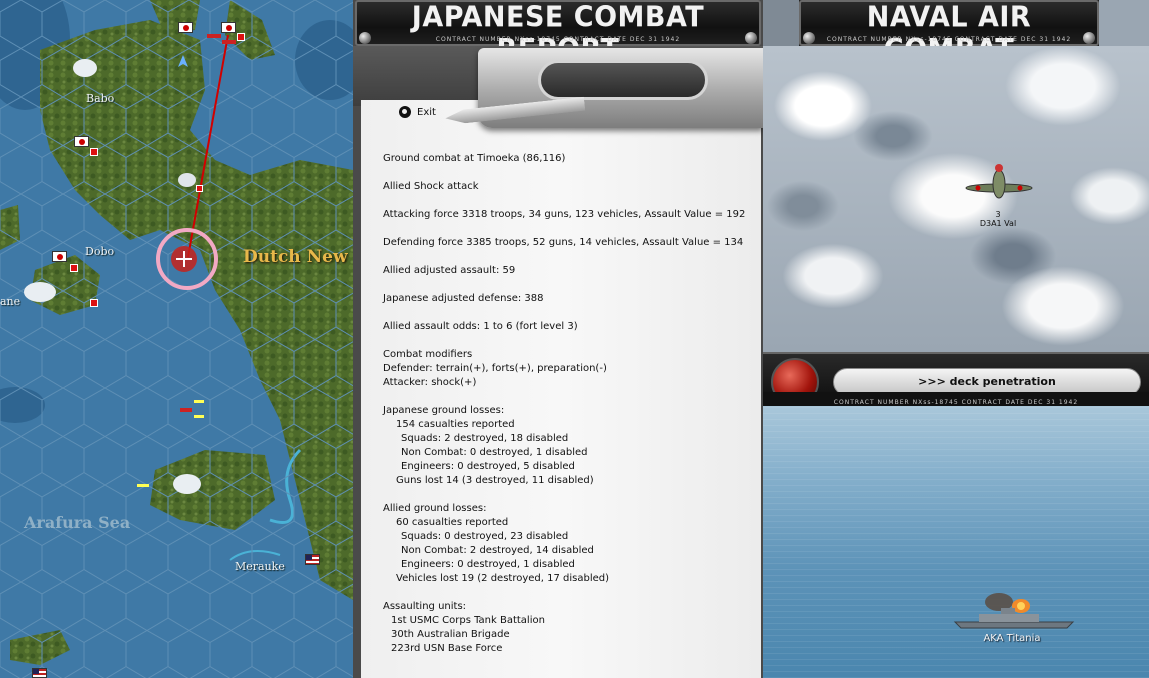  What do you see at coordinates (426, 112) in the screenshot?
I see `exit-label: Exit` at bounding box center [426, 112].